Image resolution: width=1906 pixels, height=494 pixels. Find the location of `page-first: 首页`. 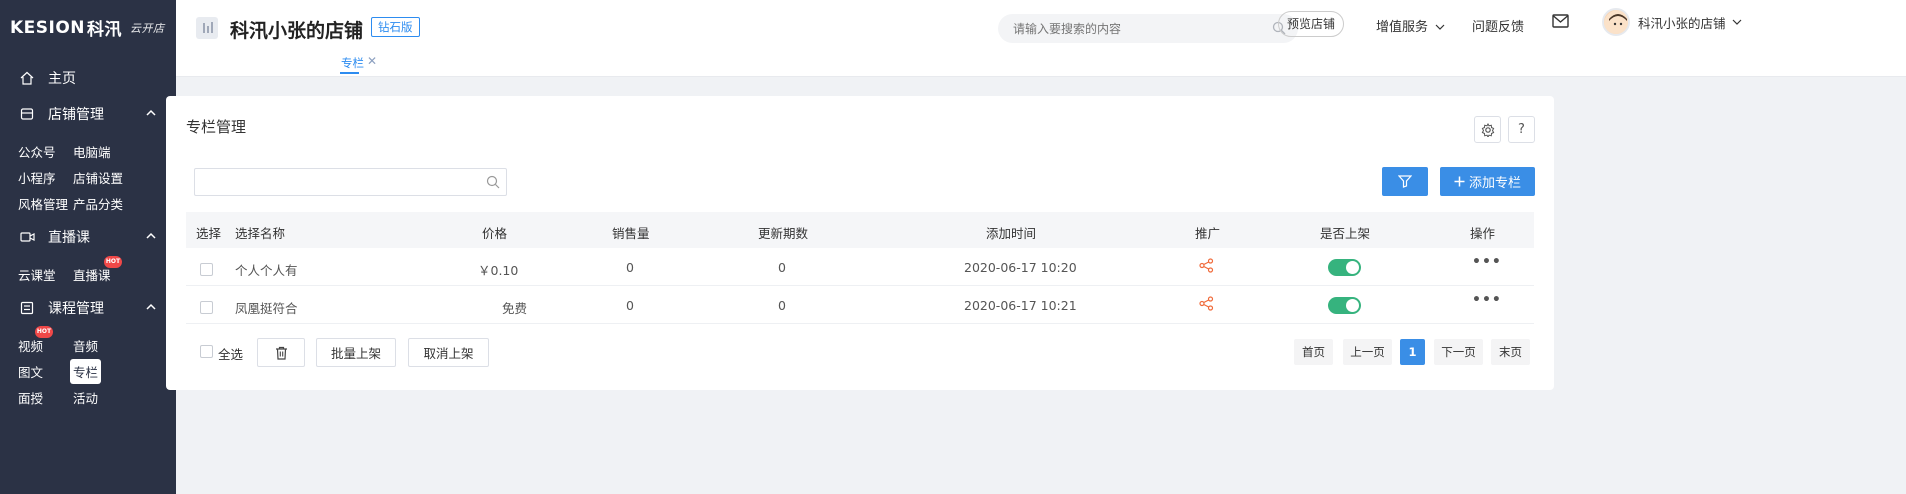

page-first: 首页 is located at coordinates (1313, 352).